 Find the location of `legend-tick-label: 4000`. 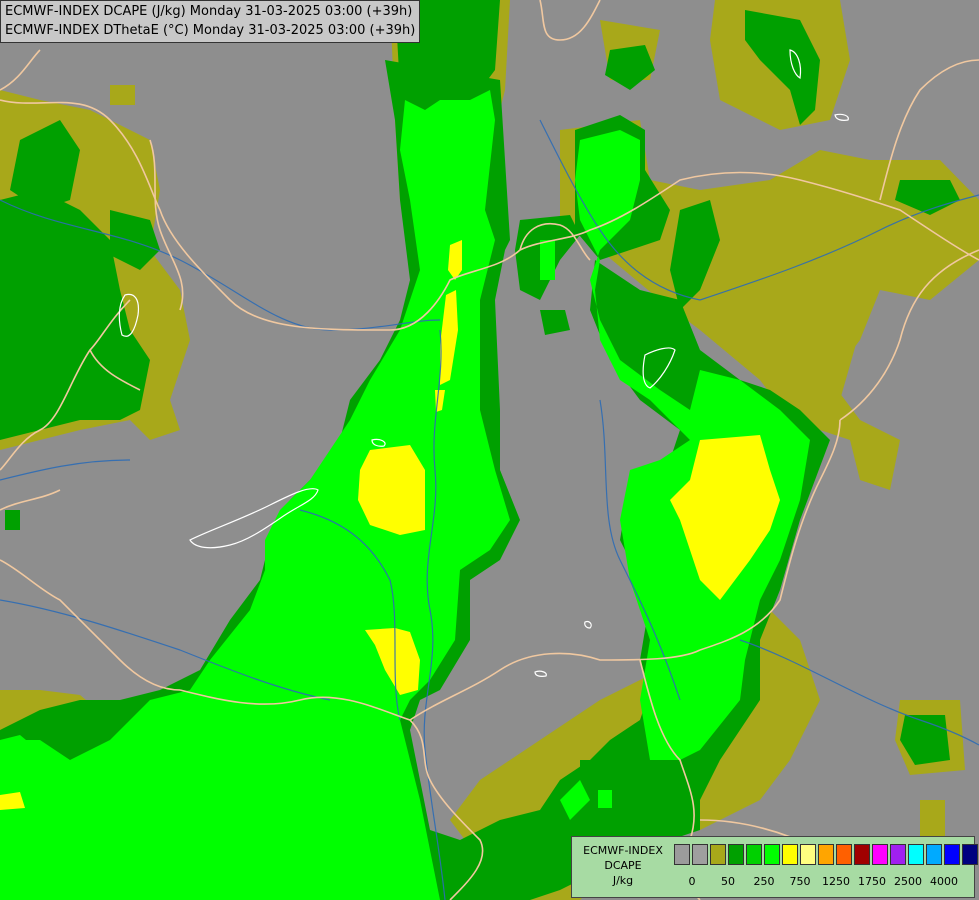

legend-tick-label: 4000 is located at coordinates (944, 881).